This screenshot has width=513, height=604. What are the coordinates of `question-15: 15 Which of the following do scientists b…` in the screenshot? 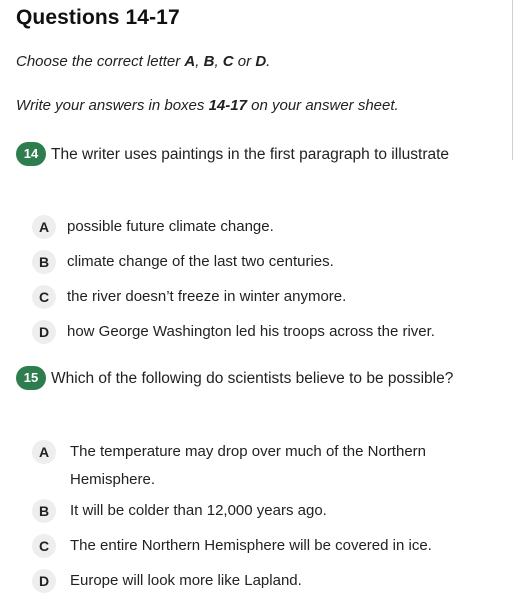 It's located at (251, 378).